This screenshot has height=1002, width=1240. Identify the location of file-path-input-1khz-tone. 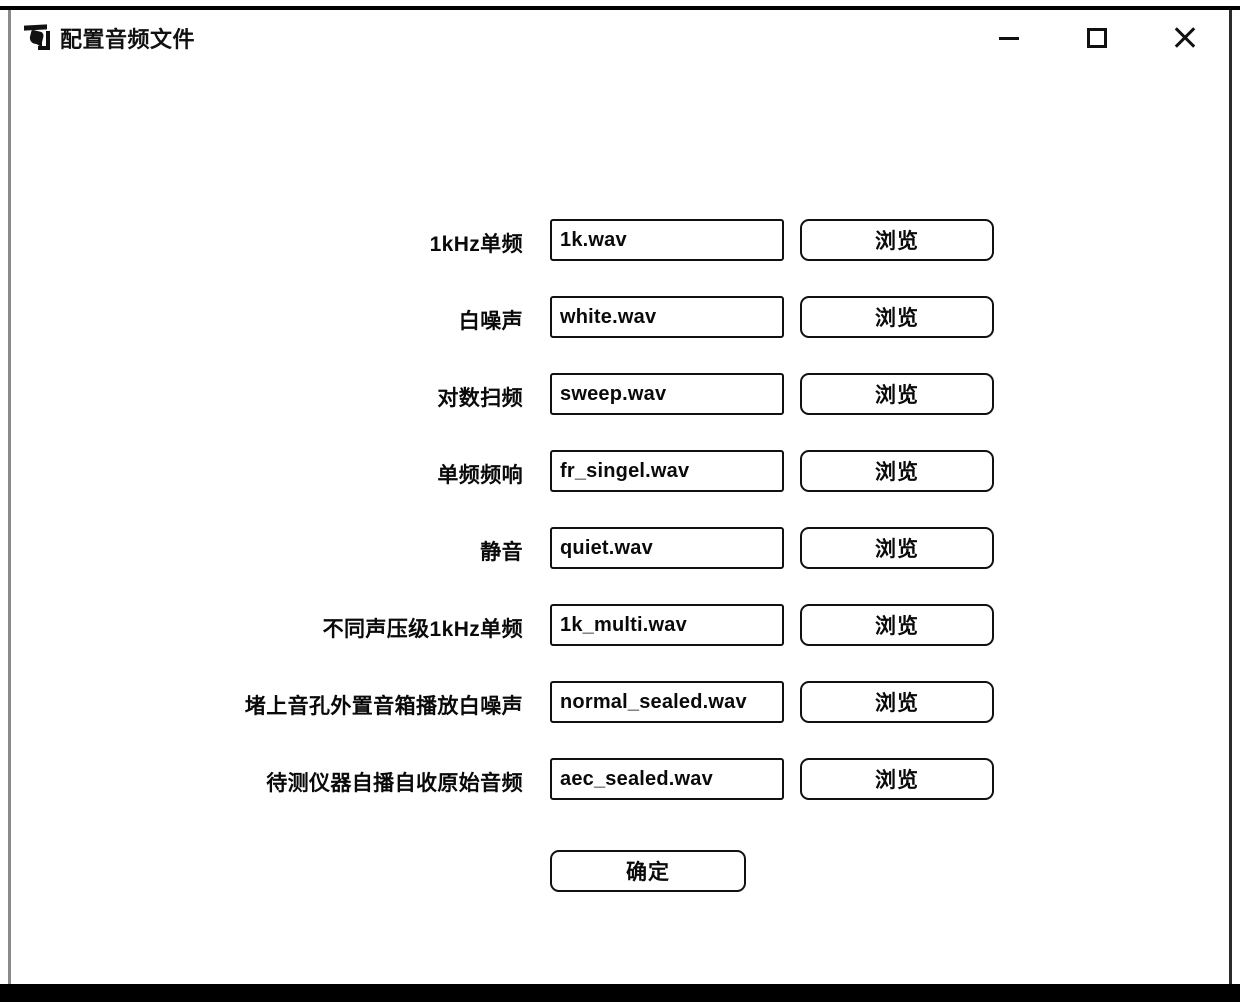
(667, 240).